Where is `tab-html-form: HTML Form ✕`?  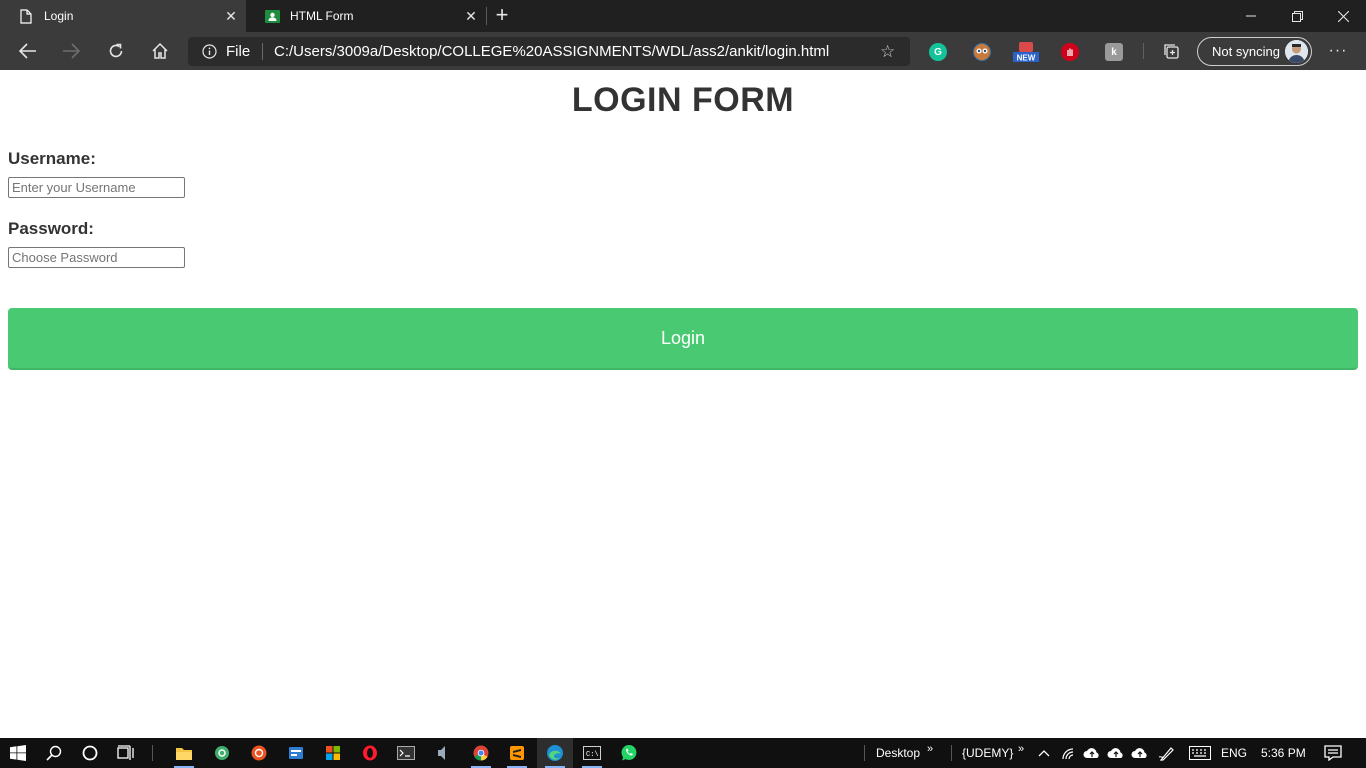 tab-html-form: HTML Form ✕ is located at coordinates (366, 16).